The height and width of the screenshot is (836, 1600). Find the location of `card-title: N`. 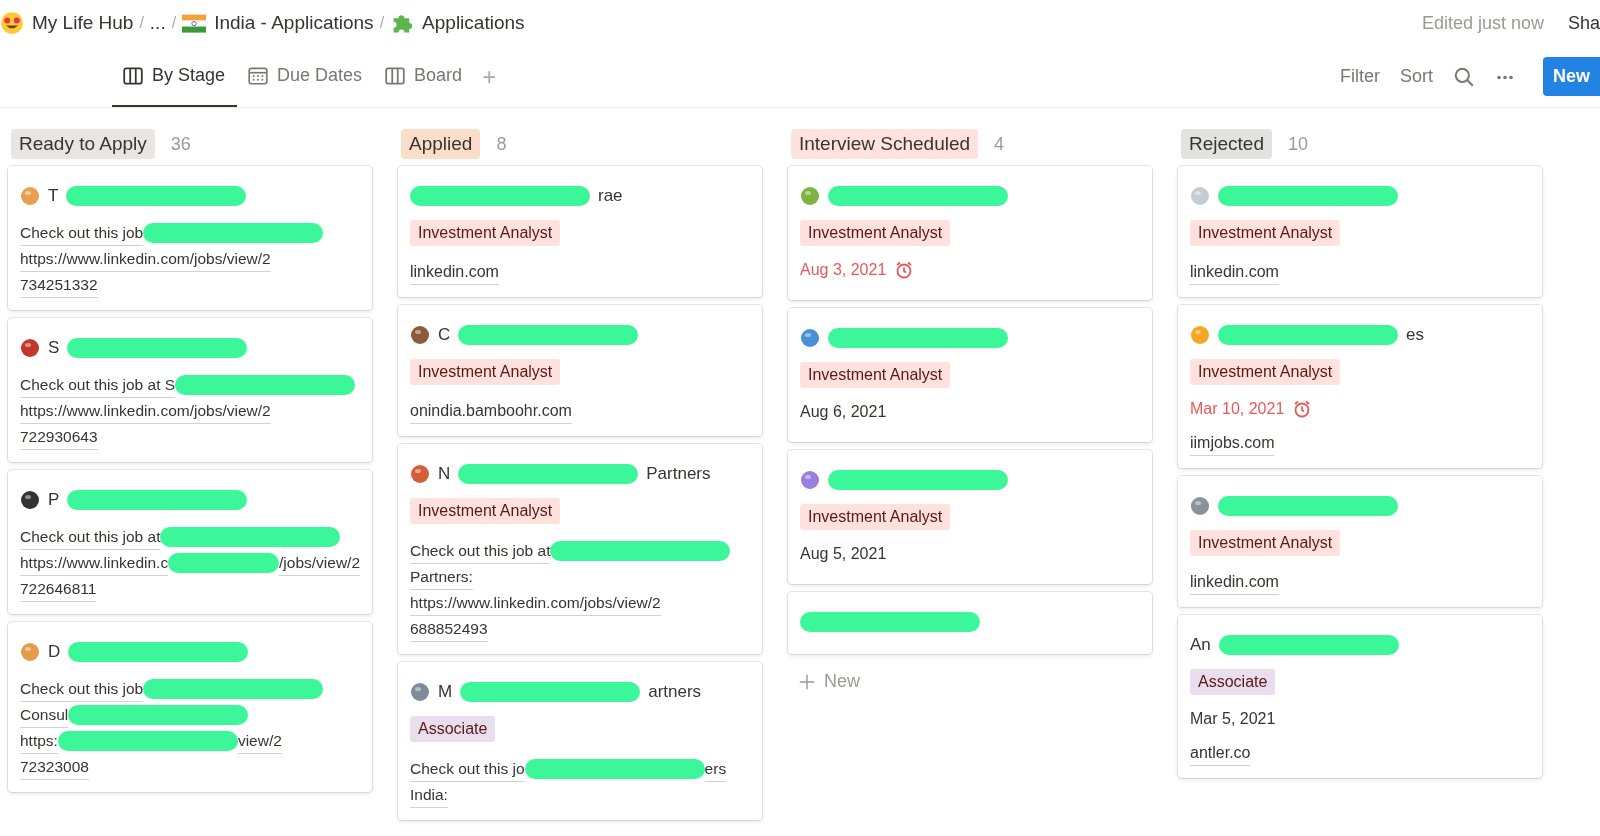

card-title: N is located at coordinates (444, 474).